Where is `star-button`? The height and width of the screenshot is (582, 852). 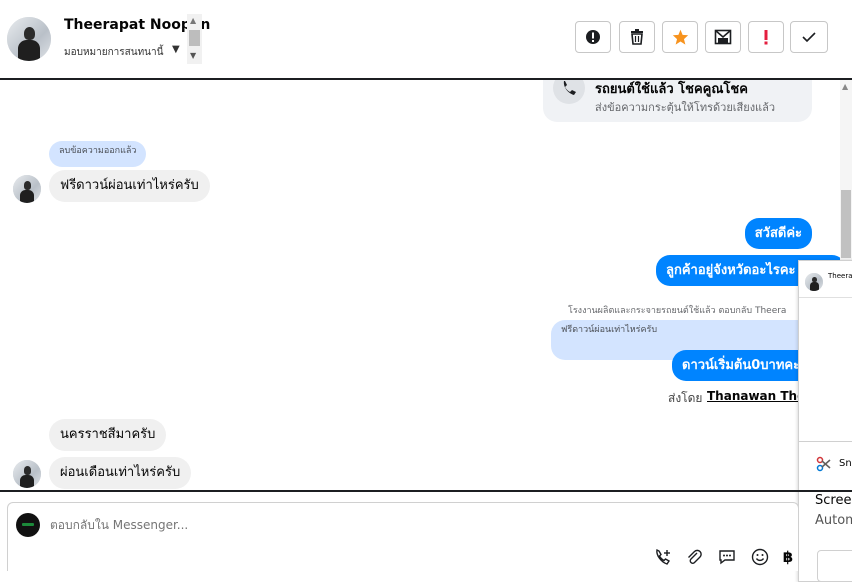 star-button is located at coordinates (680, 37).